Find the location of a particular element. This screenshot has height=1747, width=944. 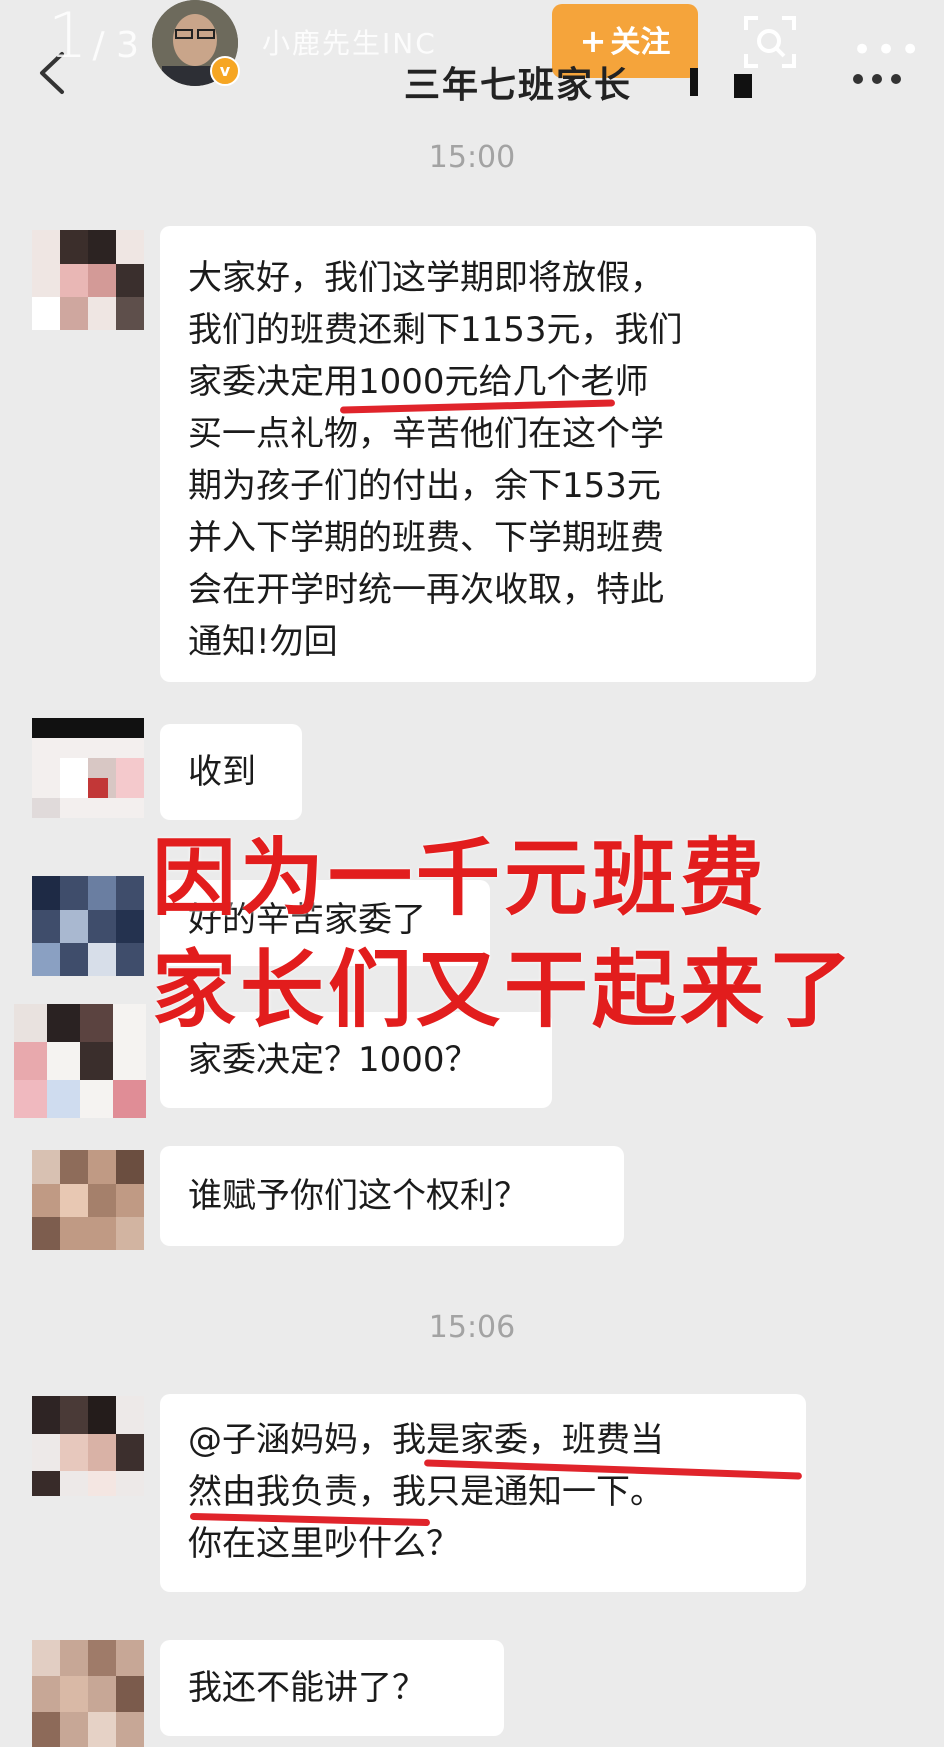

message-bubble: 谁赋予你们这个权利？ is located at coordinates (392, 1196).